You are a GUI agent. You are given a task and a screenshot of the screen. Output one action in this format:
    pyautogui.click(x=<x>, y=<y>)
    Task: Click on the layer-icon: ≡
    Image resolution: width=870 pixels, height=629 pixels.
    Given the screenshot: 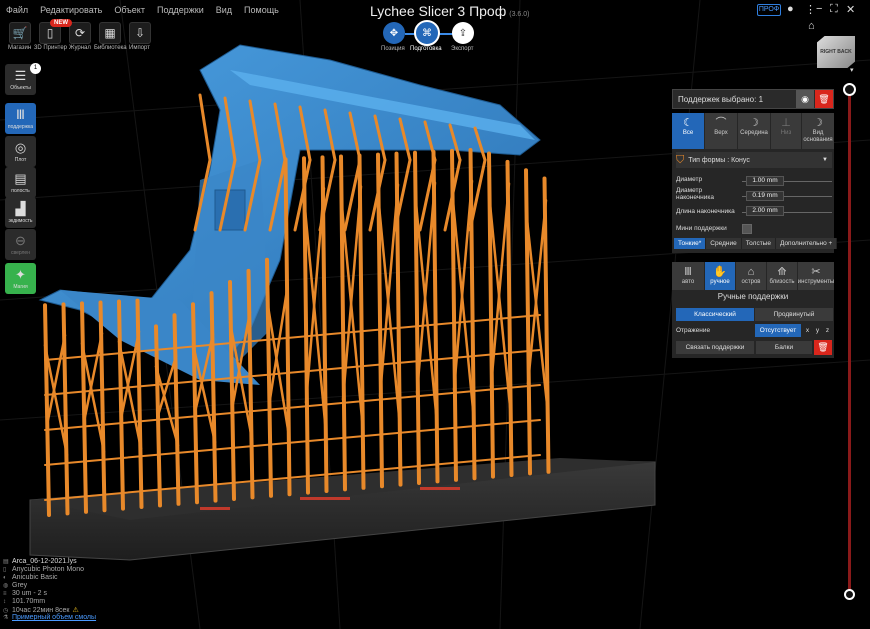 What is the action you would take?
    pyautogui.click(x=5, y=593)
    